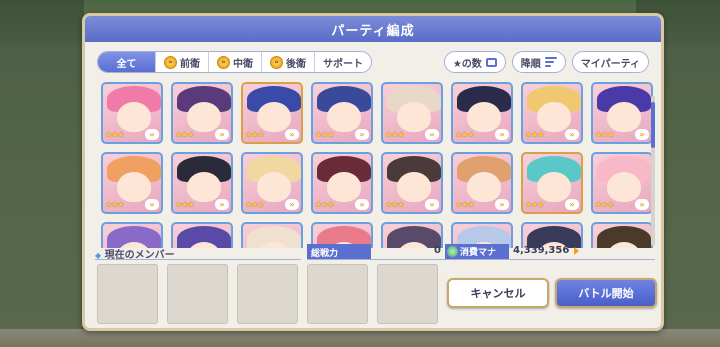  Describe the element at coordinates (243, 64) in the screenshot. I see `tab-label: 中衛` at that location.